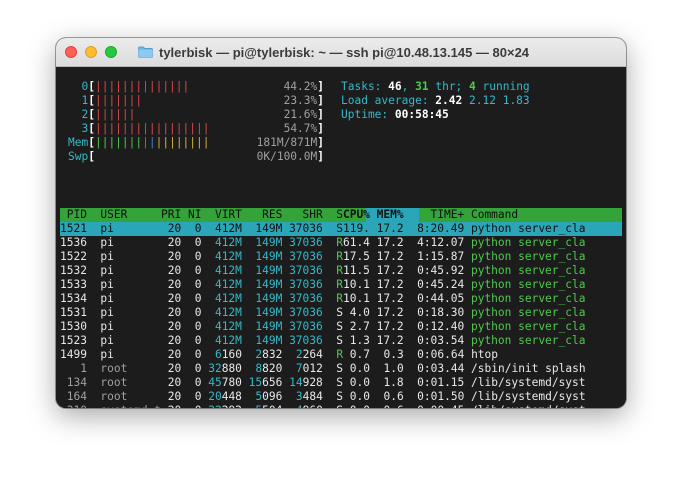 The height and width of the screenshot is (483, 682). Describe the element at coordinates (91, 52) in the screenshot. I see `minimize-window-button` at that location.